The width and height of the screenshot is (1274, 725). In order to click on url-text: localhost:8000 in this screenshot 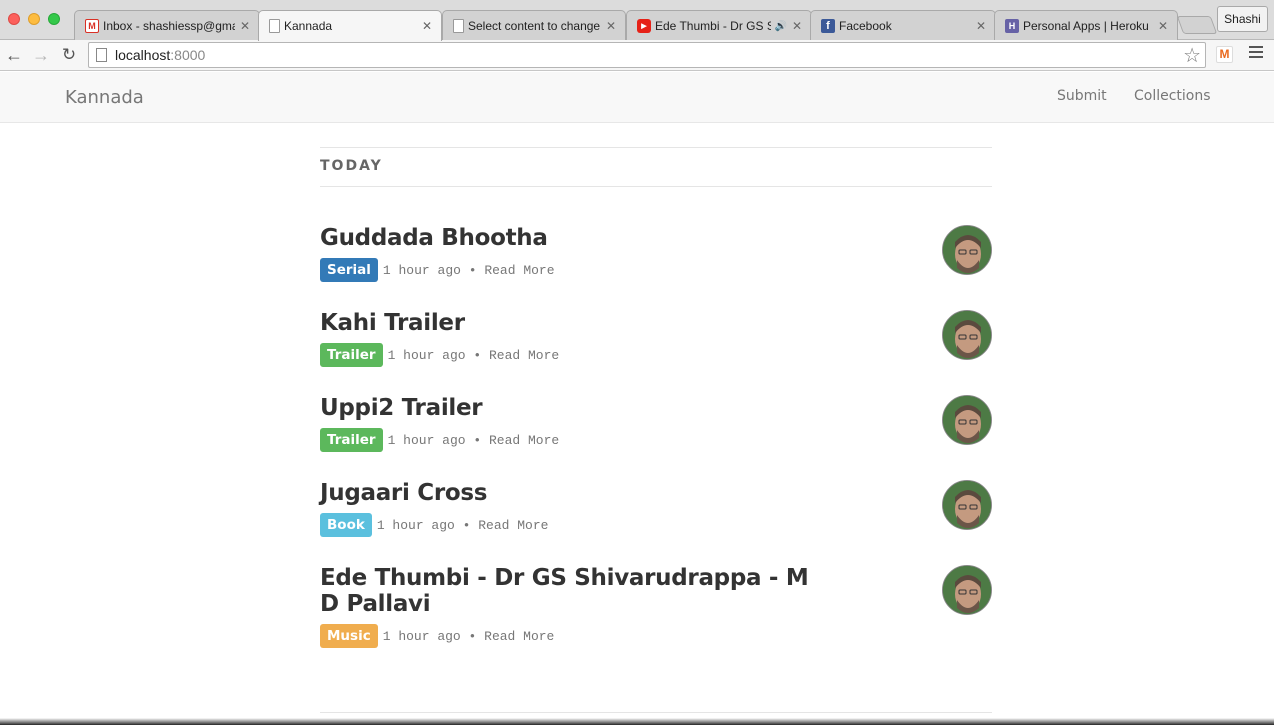, I will do `click(160, 55)`.